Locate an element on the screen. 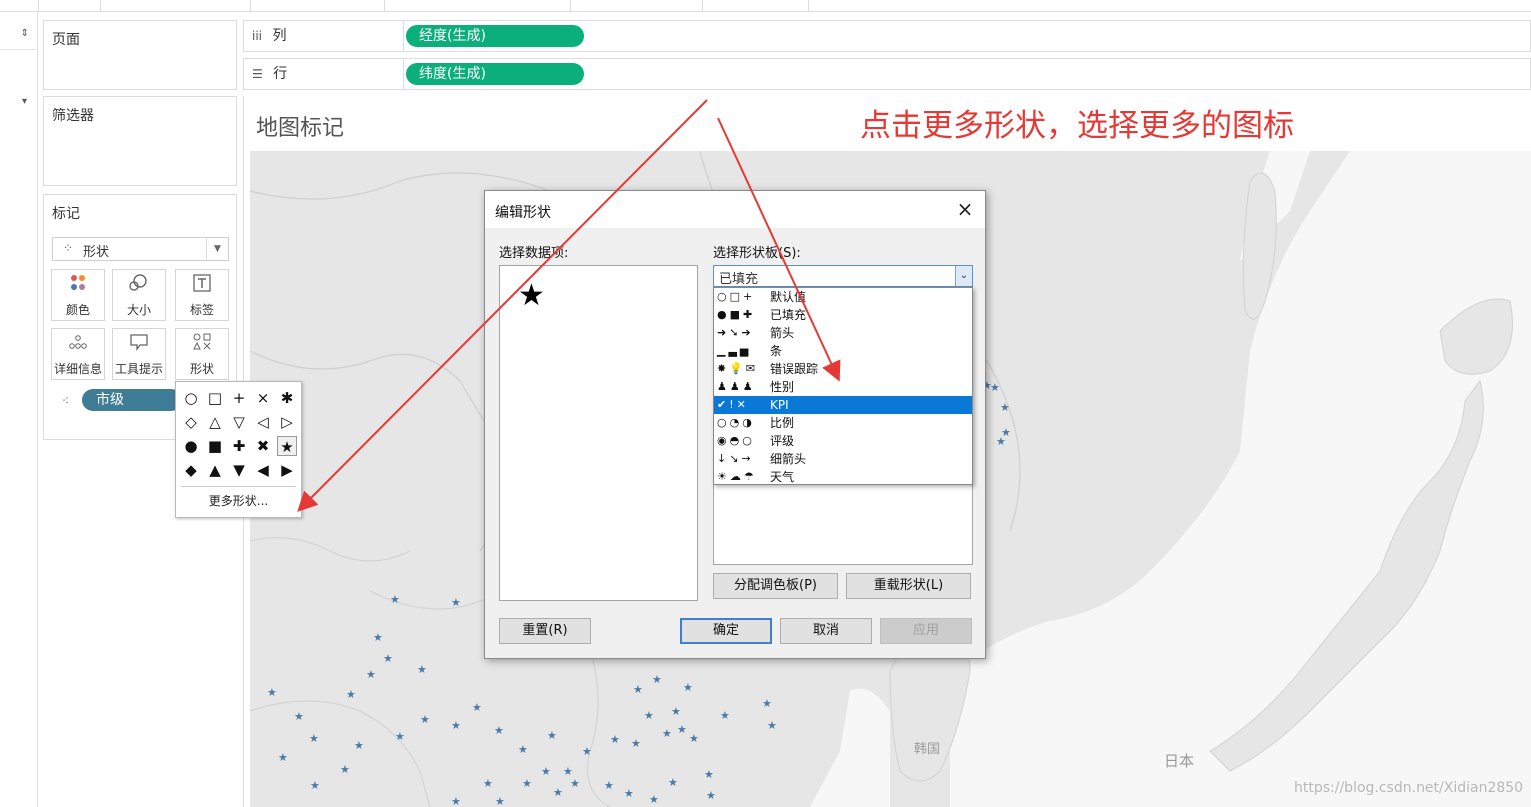  star-icon: ★ is located at coordinates (531, 295).